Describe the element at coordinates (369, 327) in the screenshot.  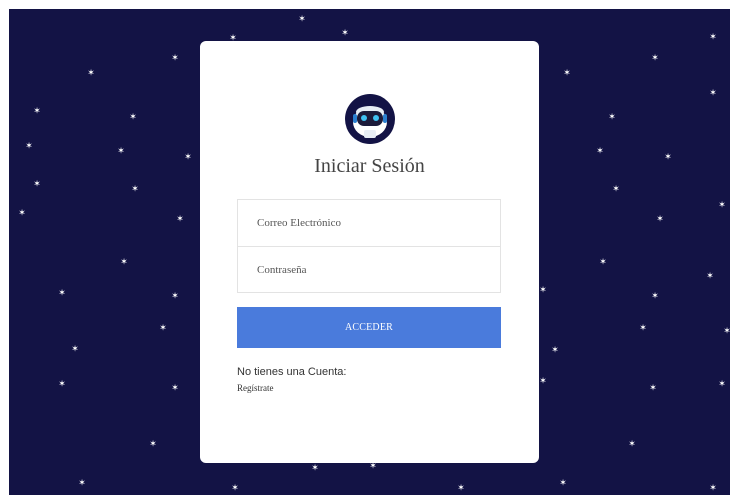
I see `login-button: ACCEDER` at that location.